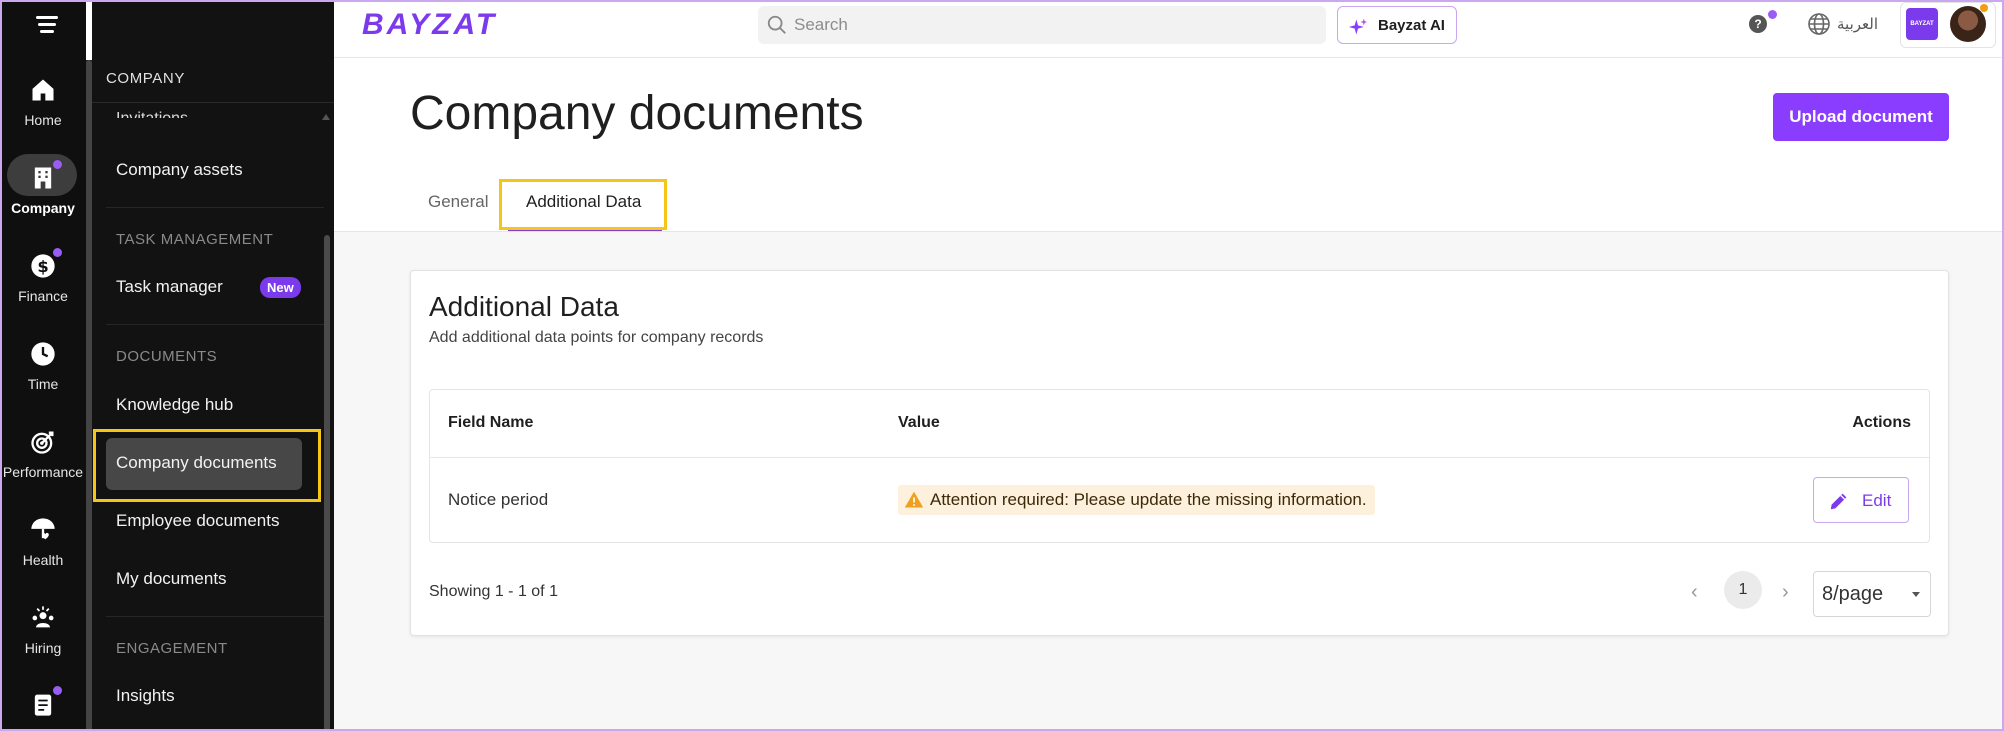 This screenshot has height=731, width=2004. Describe the element at coordinates (493, 591) in the screenshot. I see `pagination-summary: Showing 1 - 1 of 1` at that location.